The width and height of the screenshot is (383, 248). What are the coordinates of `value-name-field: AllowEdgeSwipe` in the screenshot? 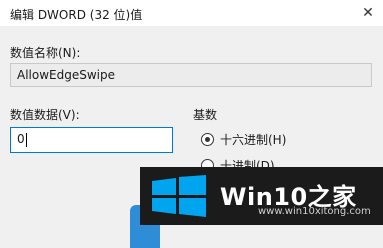 It's located at (191, 75).